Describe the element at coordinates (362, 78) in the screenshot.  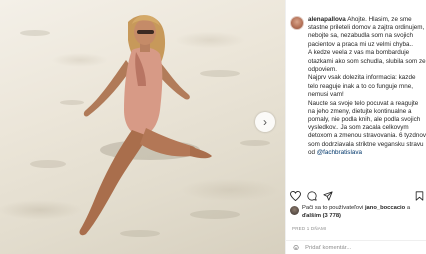
I see `caption-line: Najprv vsak dolezita informacia: kazde` at that location.